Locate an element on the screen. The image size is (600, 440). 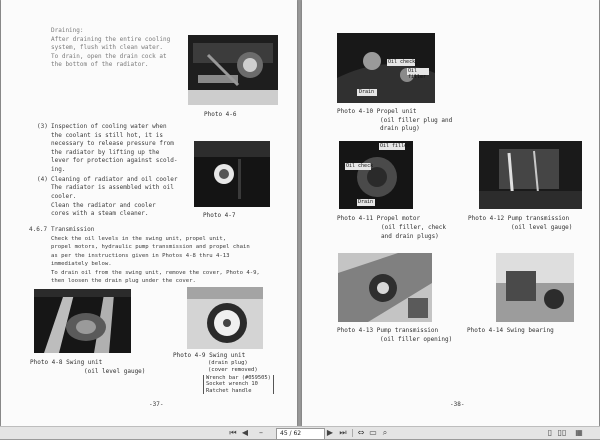
page-number-input is located at coordinates (300, 434).